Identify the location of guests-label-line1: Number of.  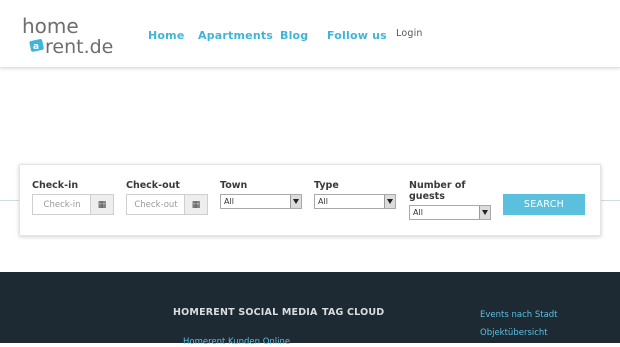
(437, 185).